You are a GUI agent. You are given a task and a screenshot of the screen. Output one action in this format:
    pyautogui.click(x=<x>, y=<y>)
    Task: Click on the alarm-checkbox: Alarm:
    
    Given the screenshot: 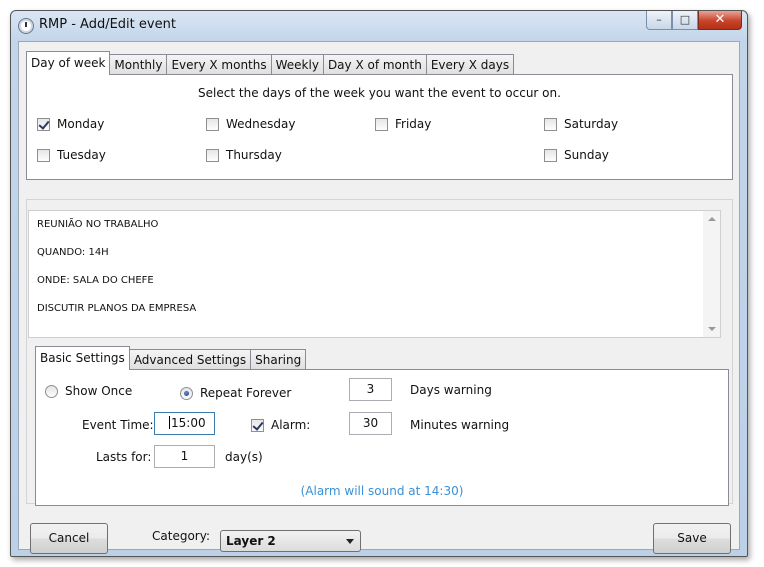 What is the action you would take?
    pyautogui.click(x=280, y=425)
    